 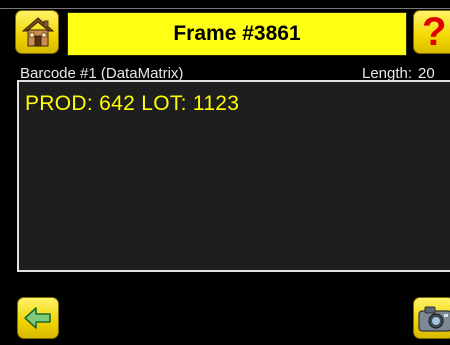 I want to click on frame-title: Frame #3861, so click(x=237, y=34).